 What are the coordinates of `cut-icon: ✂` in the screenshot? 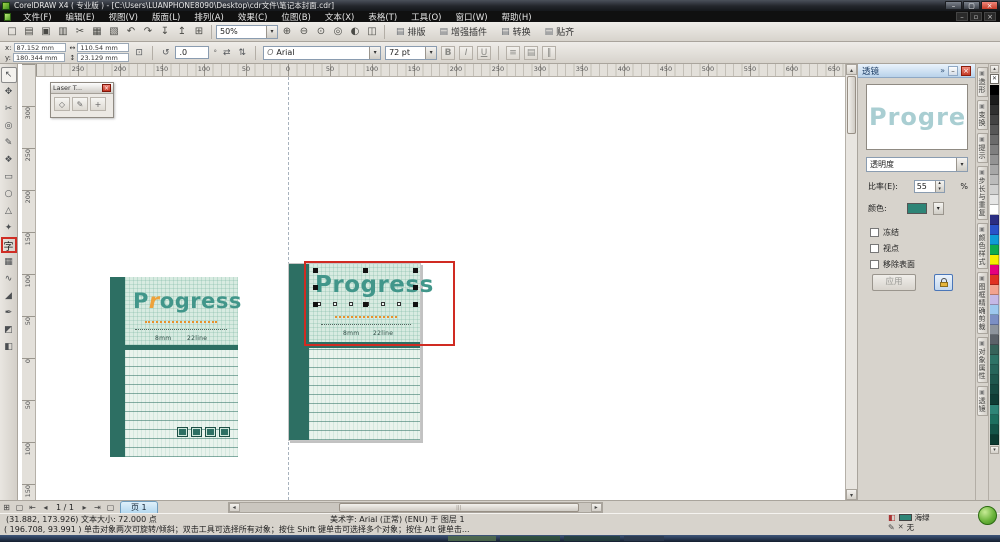 It's located at (80, 32).